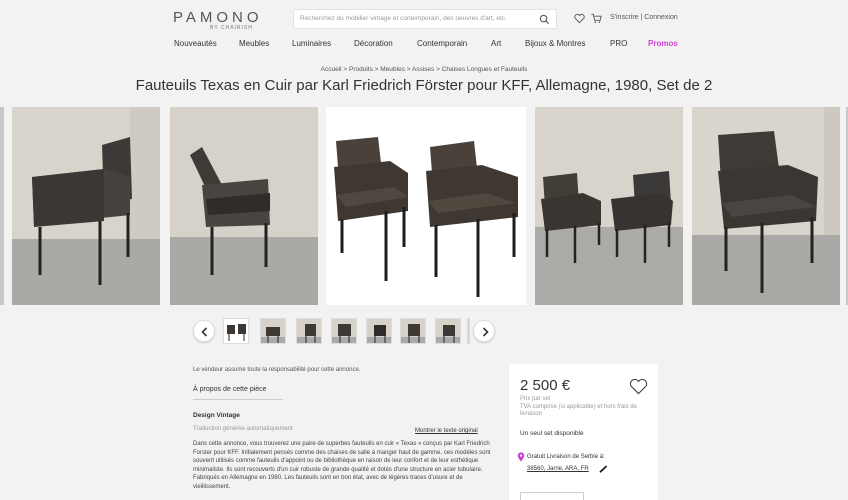 The height and width of the screenshot is (500, 848). What do you see at coordinates (521, 457) in the screenshot?
I see `location-pin-icon` at bounding box center [521, 457].